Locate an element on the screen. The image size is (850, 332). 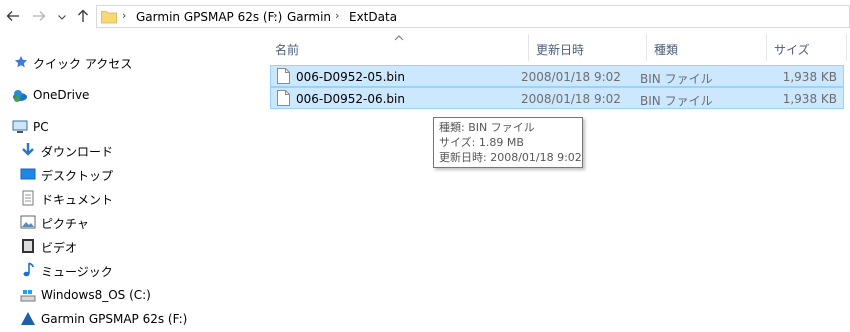
sidebar-item-label: PC is located at coordinates (41, 127).